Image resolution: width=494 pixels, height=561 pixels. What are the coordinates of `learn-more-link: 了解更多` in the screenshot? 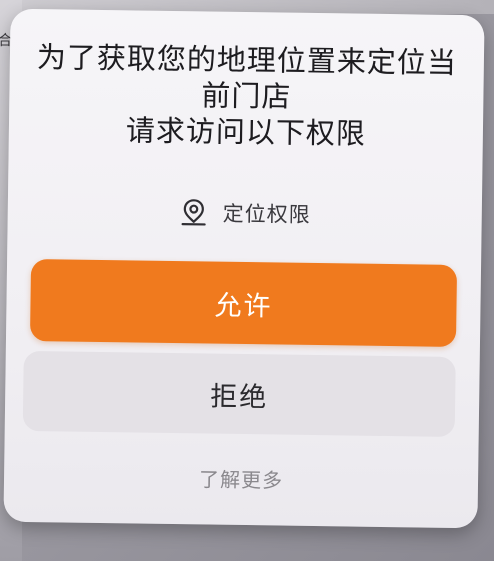 It's located at (241, 479).